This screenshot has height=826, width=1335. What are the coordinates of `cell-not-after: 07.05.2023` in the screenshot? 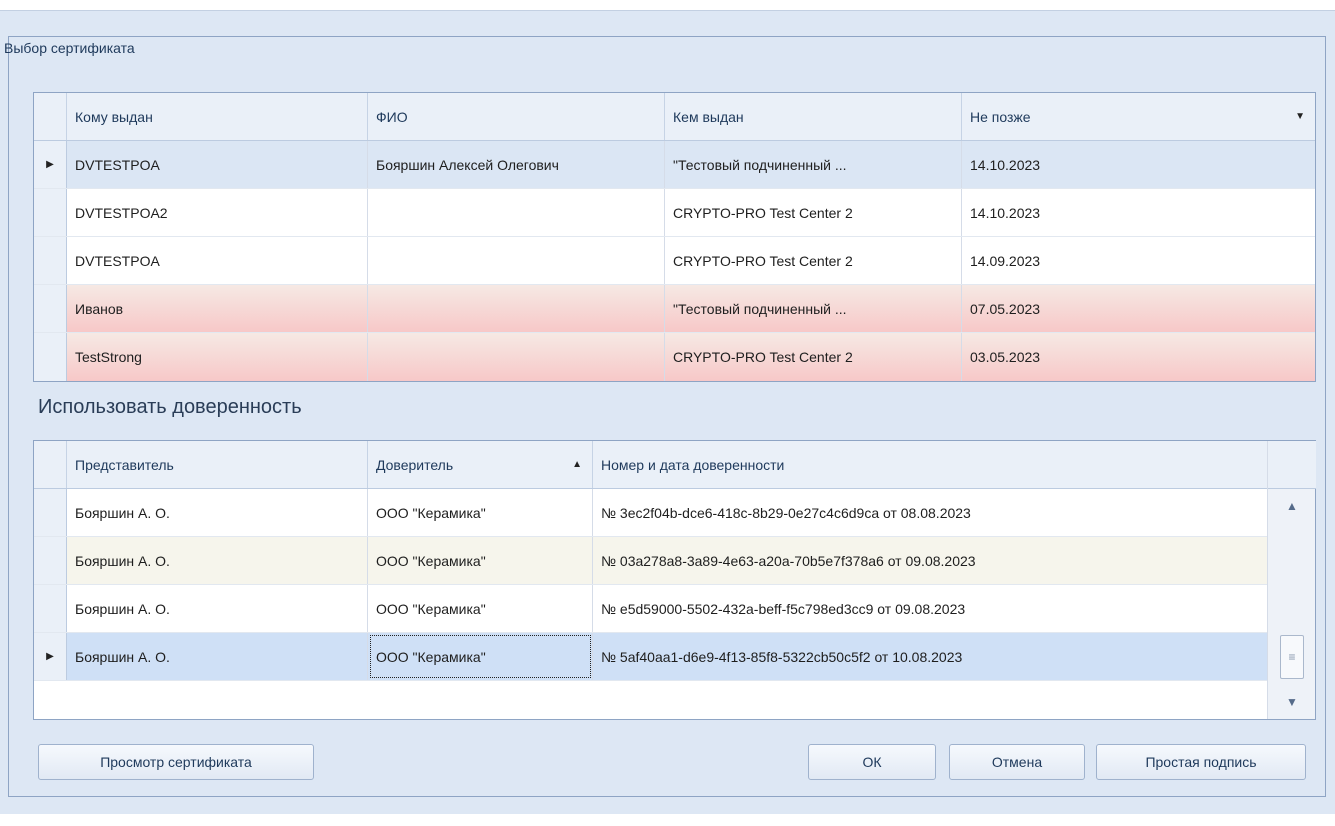 It's located at (1138, 308).